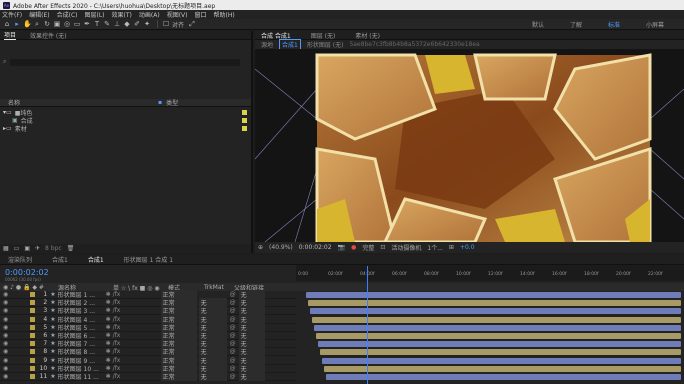  What do you see at coordinates (17, 24) in the screenshot?
I see `selection-tool-icon: ▸` at bounding box center [17, 24].